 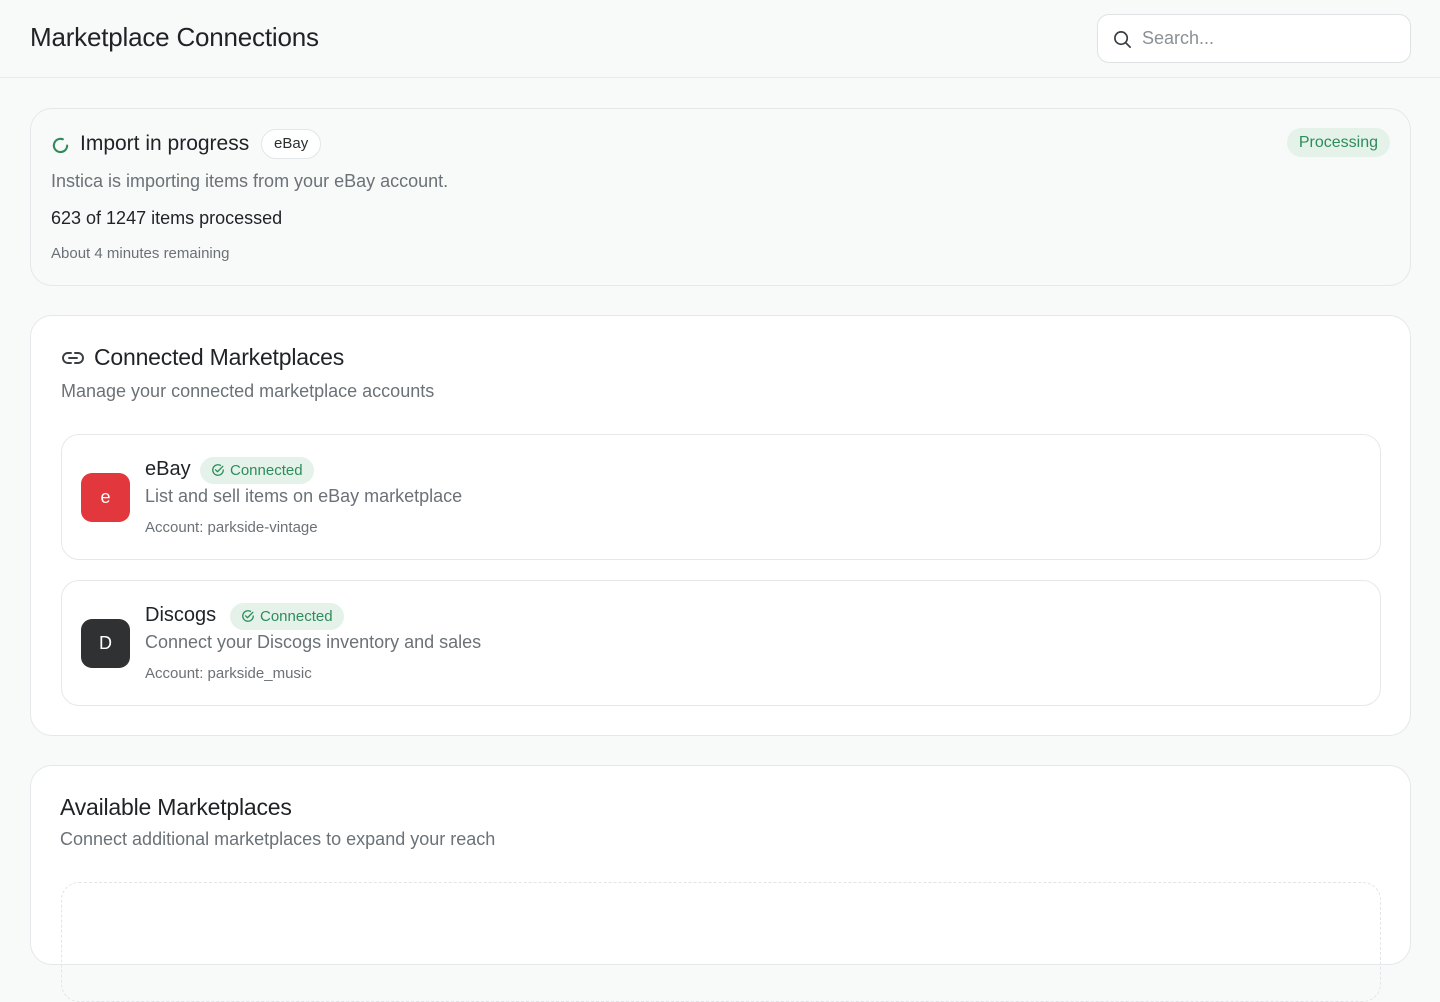 What do you see at coordinates (219, 357) in the screenshot?
I see `connected-section-title: Connected Marketplaces` at bounding box center [219, 357].